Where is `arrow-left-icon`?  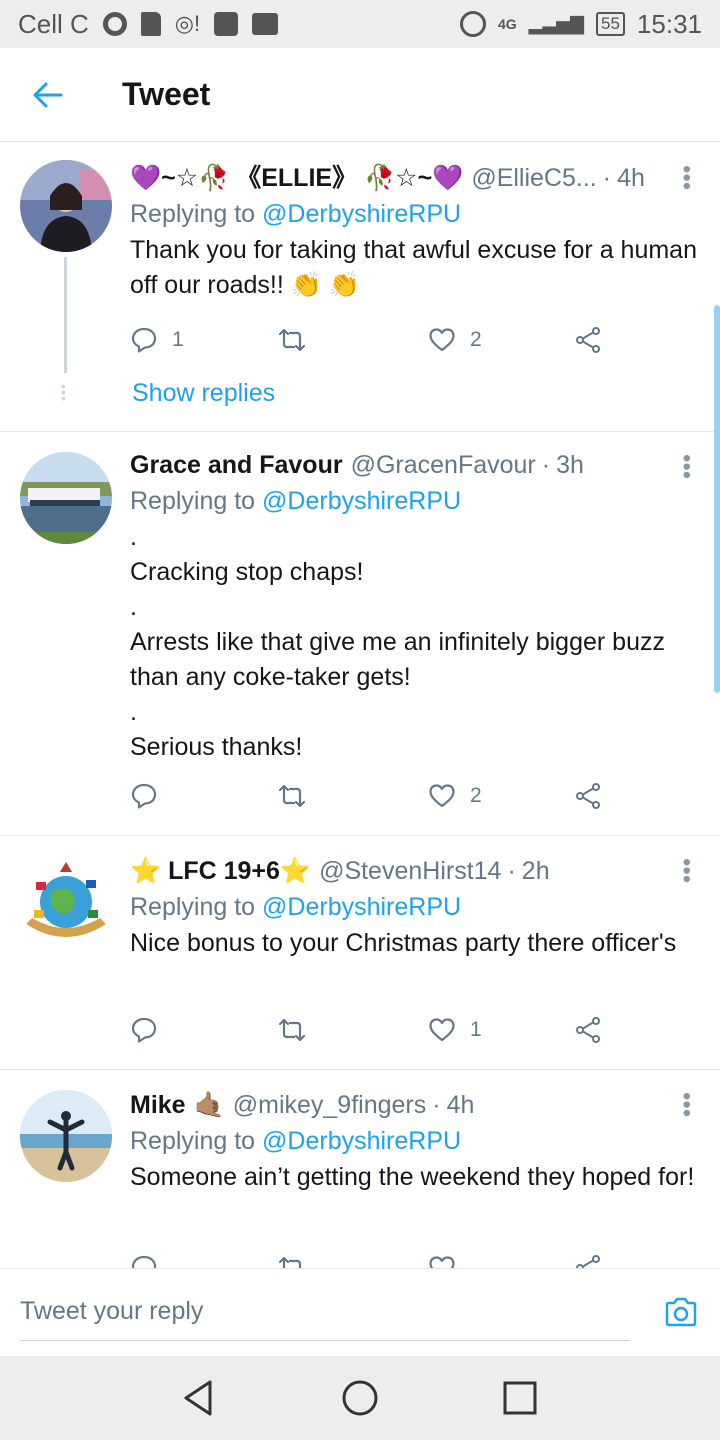 arrow-left-icon is located at coordinates (48, 94).